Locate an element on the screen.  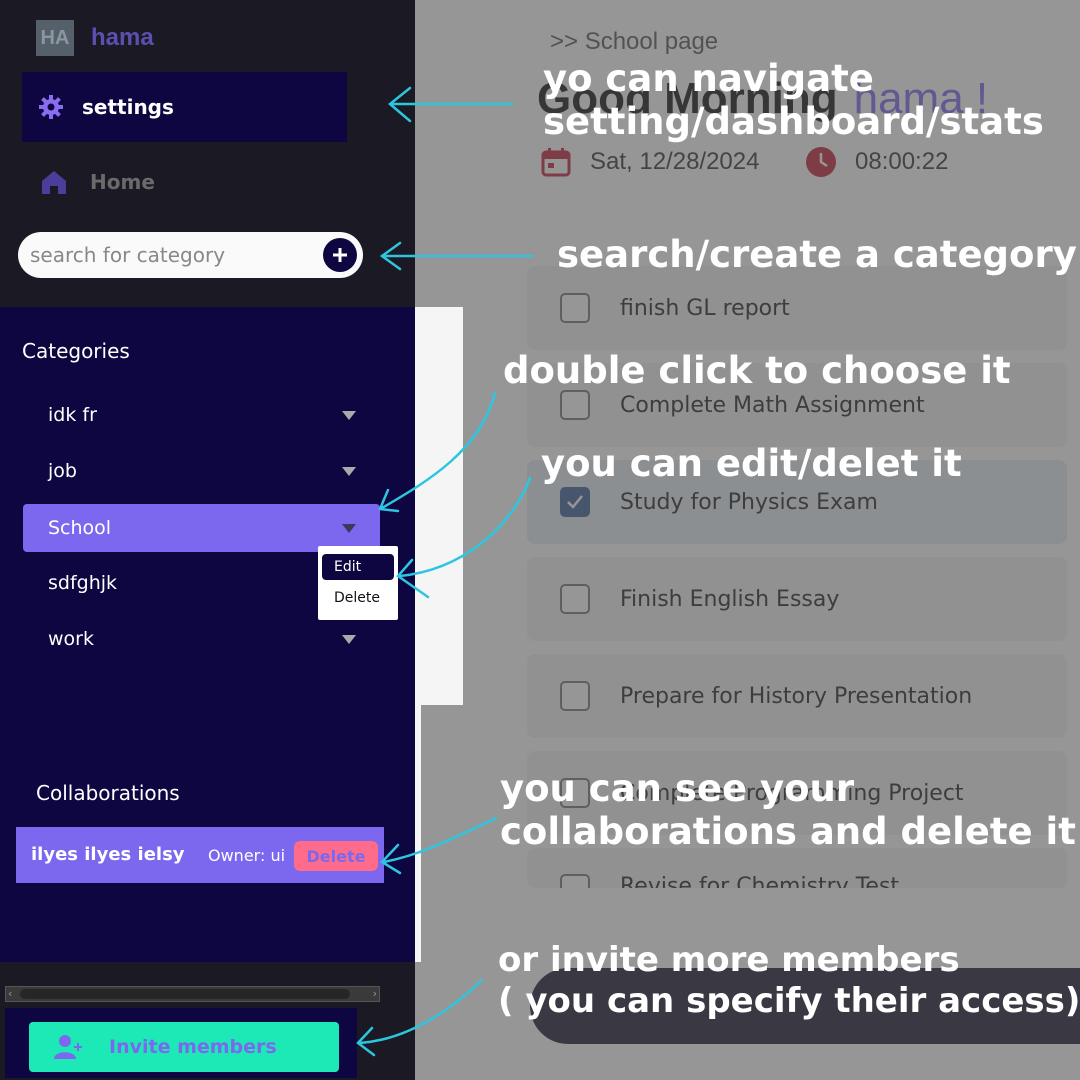
category-item: idk fr is located at coordinates (201, 415).